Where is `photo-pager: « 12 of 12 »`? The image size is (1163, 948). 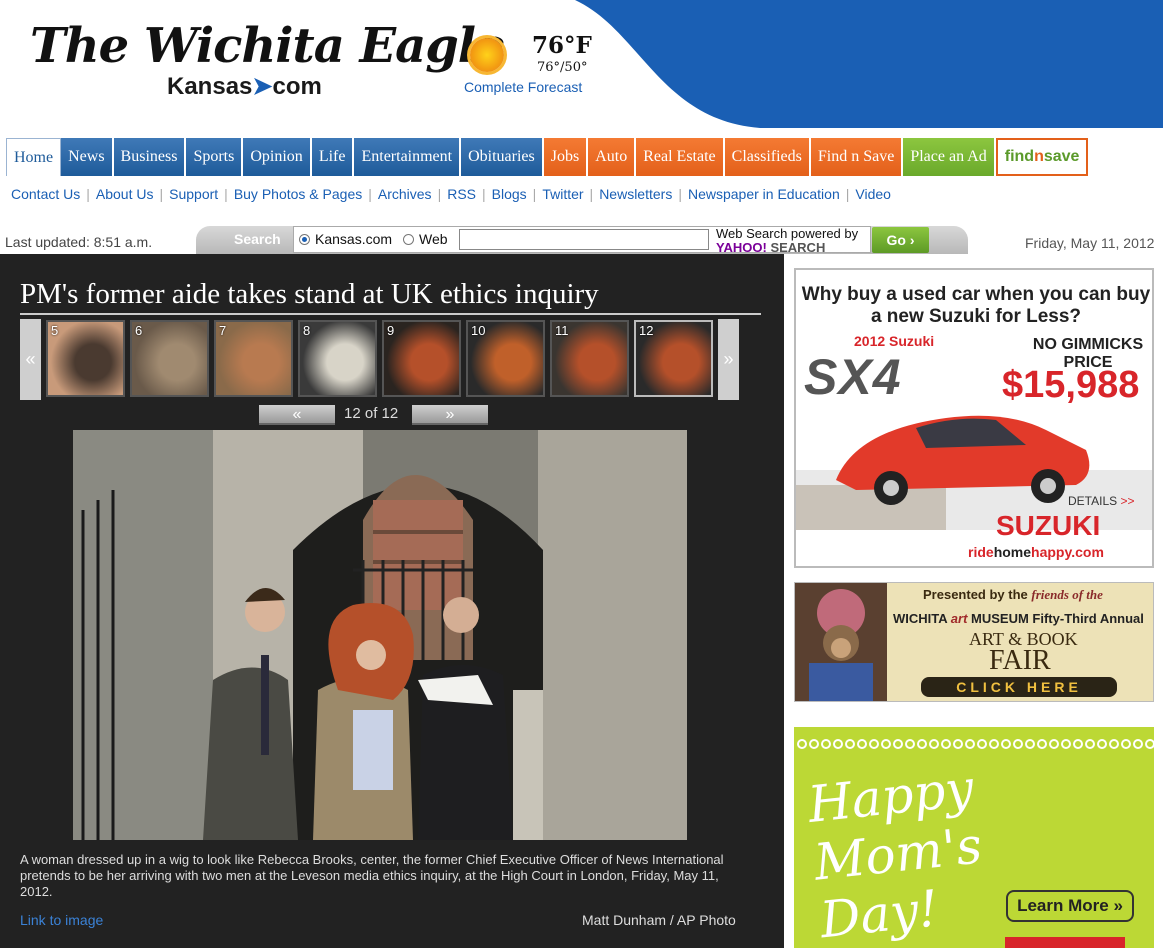
photo-pager: « 12 of 12 » is located at coordinates (374, 415).